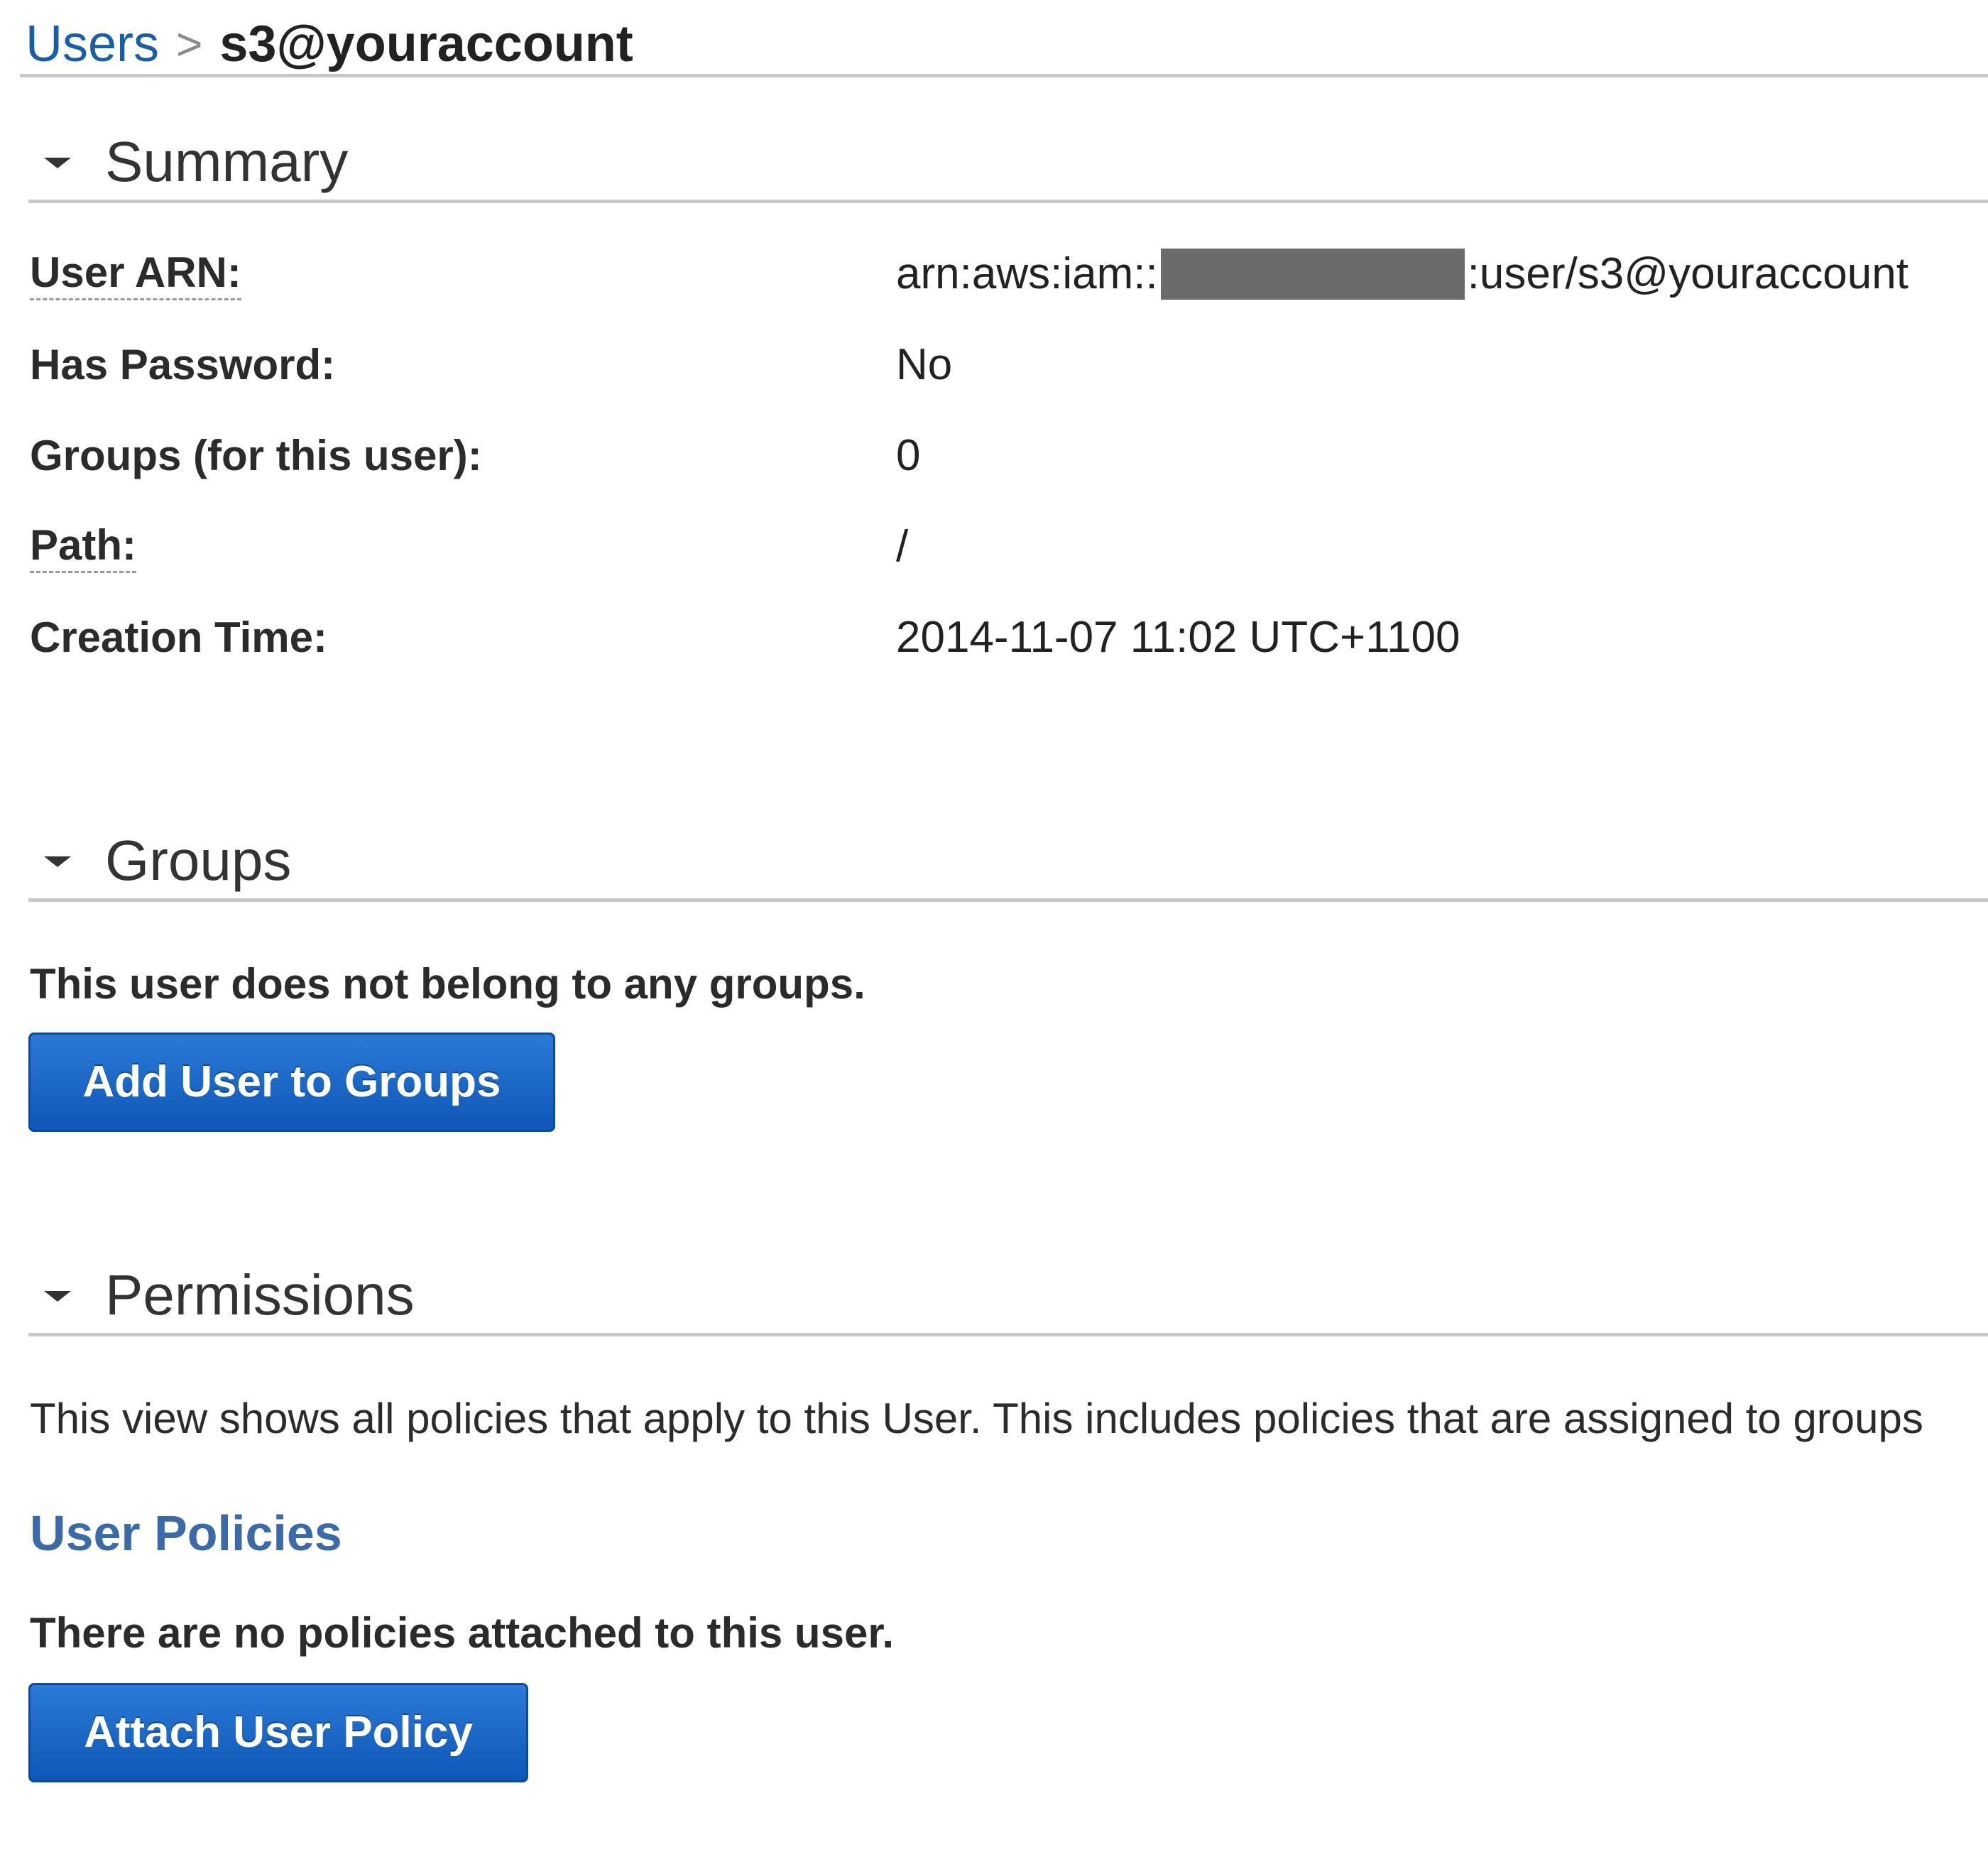 The image size is (1988, 1852). I want to click on attach-user-policy-button: Attach User Policy, so click(278, 1732).